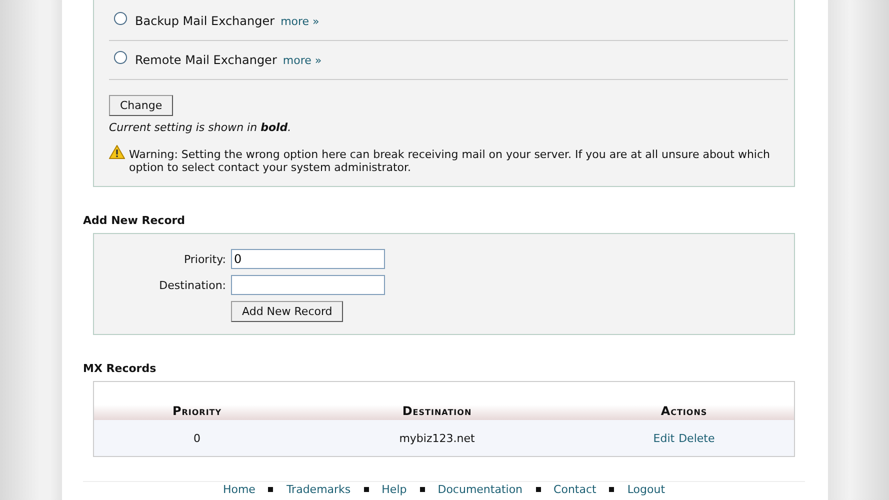 Image resolution: width=889 pixels, height=500 pixels. What do you see at coordinates (437, 411) in the screenshot?
I see `column-header: Destination` at bounding box center [437, 411].